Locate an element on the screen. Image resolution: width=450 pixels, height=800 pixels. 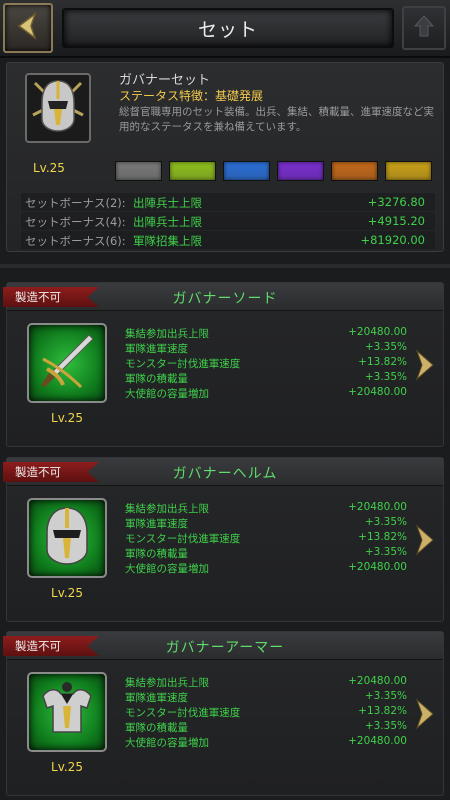
quality-green is located at coordinates (192, 171).